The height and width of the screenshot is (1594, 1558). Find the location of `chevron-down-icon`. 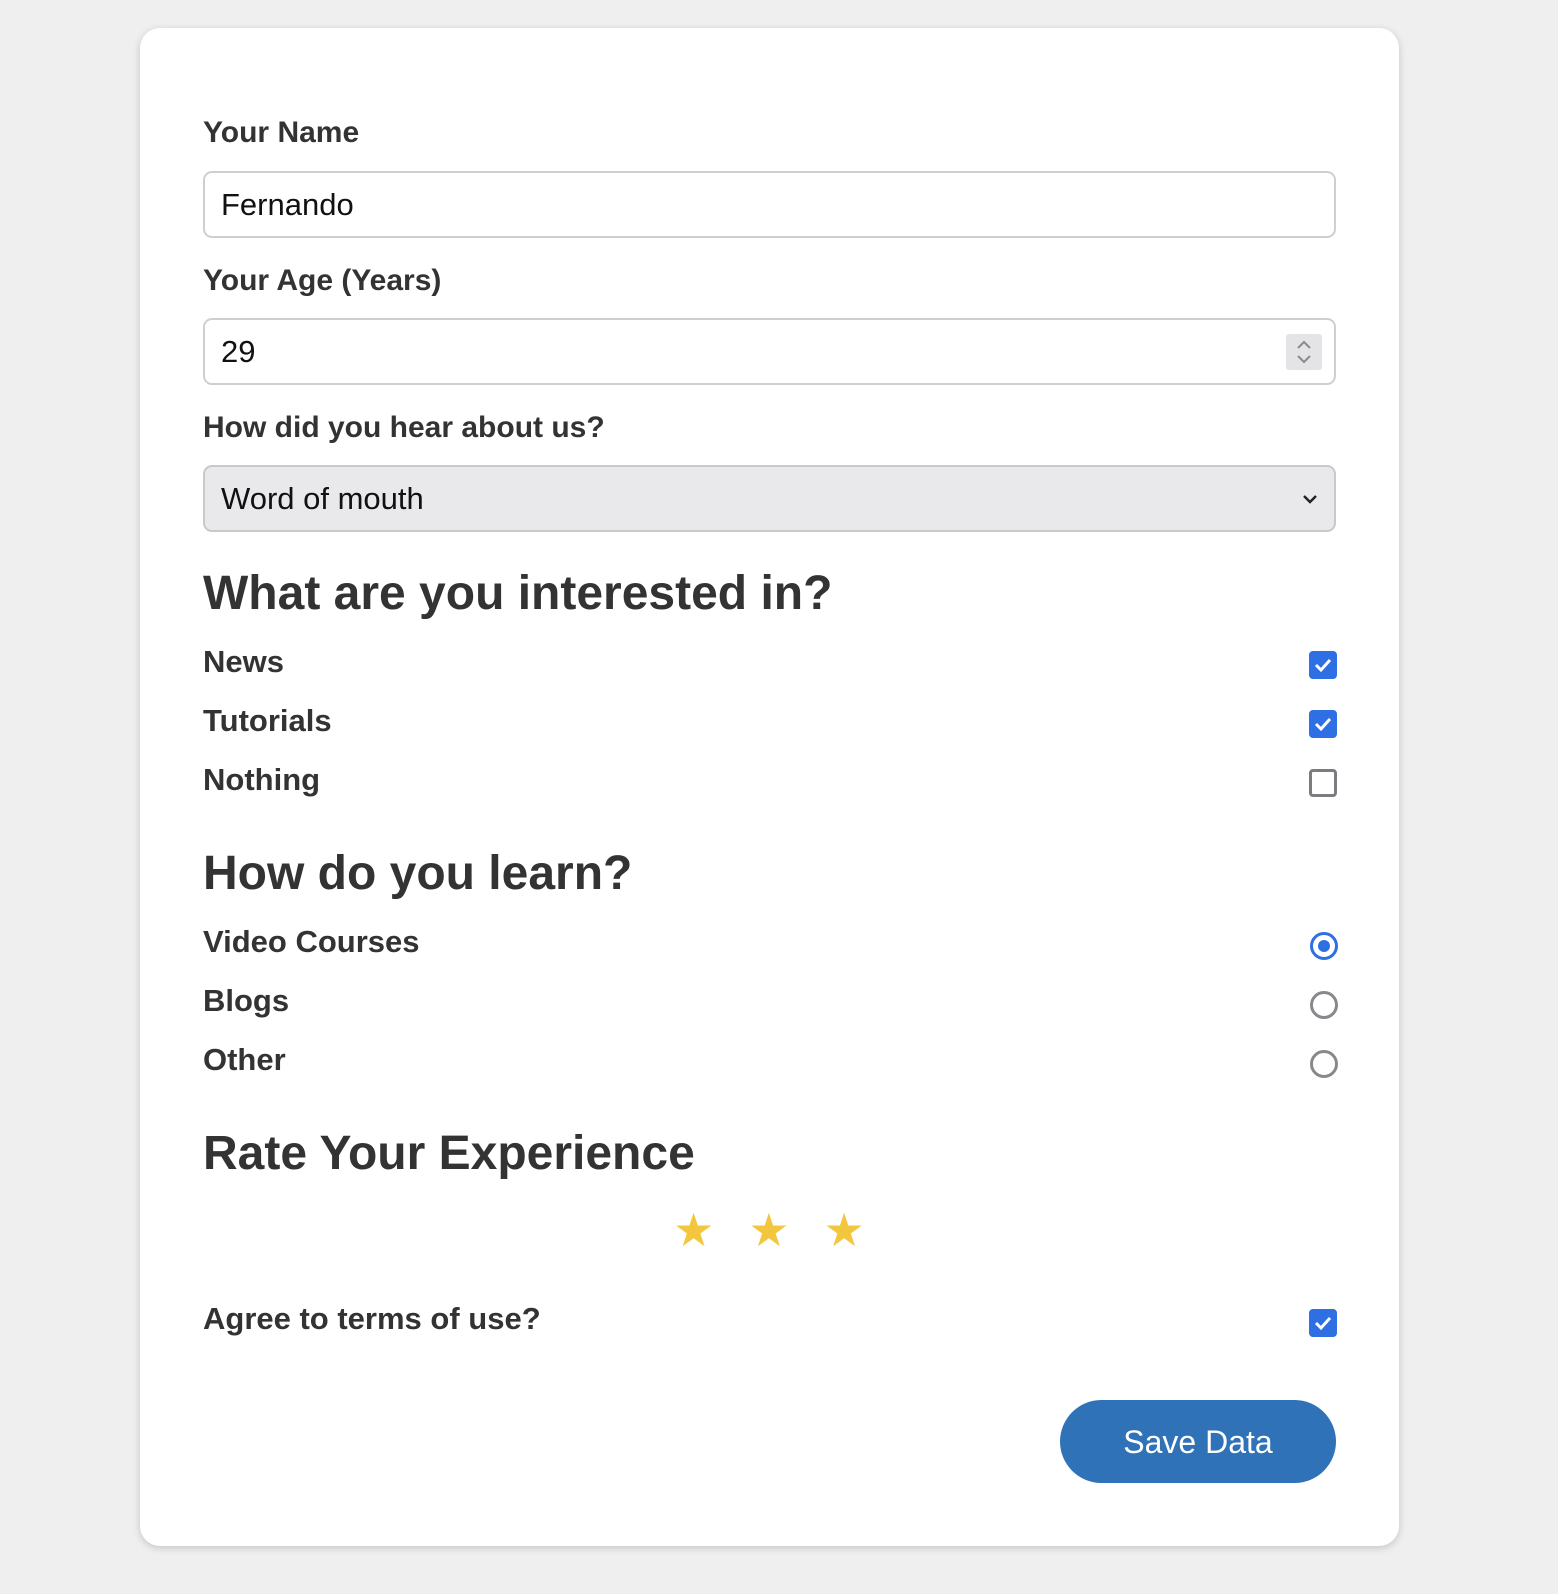

chevron-down-icon is located at coordinates (1310, 499).